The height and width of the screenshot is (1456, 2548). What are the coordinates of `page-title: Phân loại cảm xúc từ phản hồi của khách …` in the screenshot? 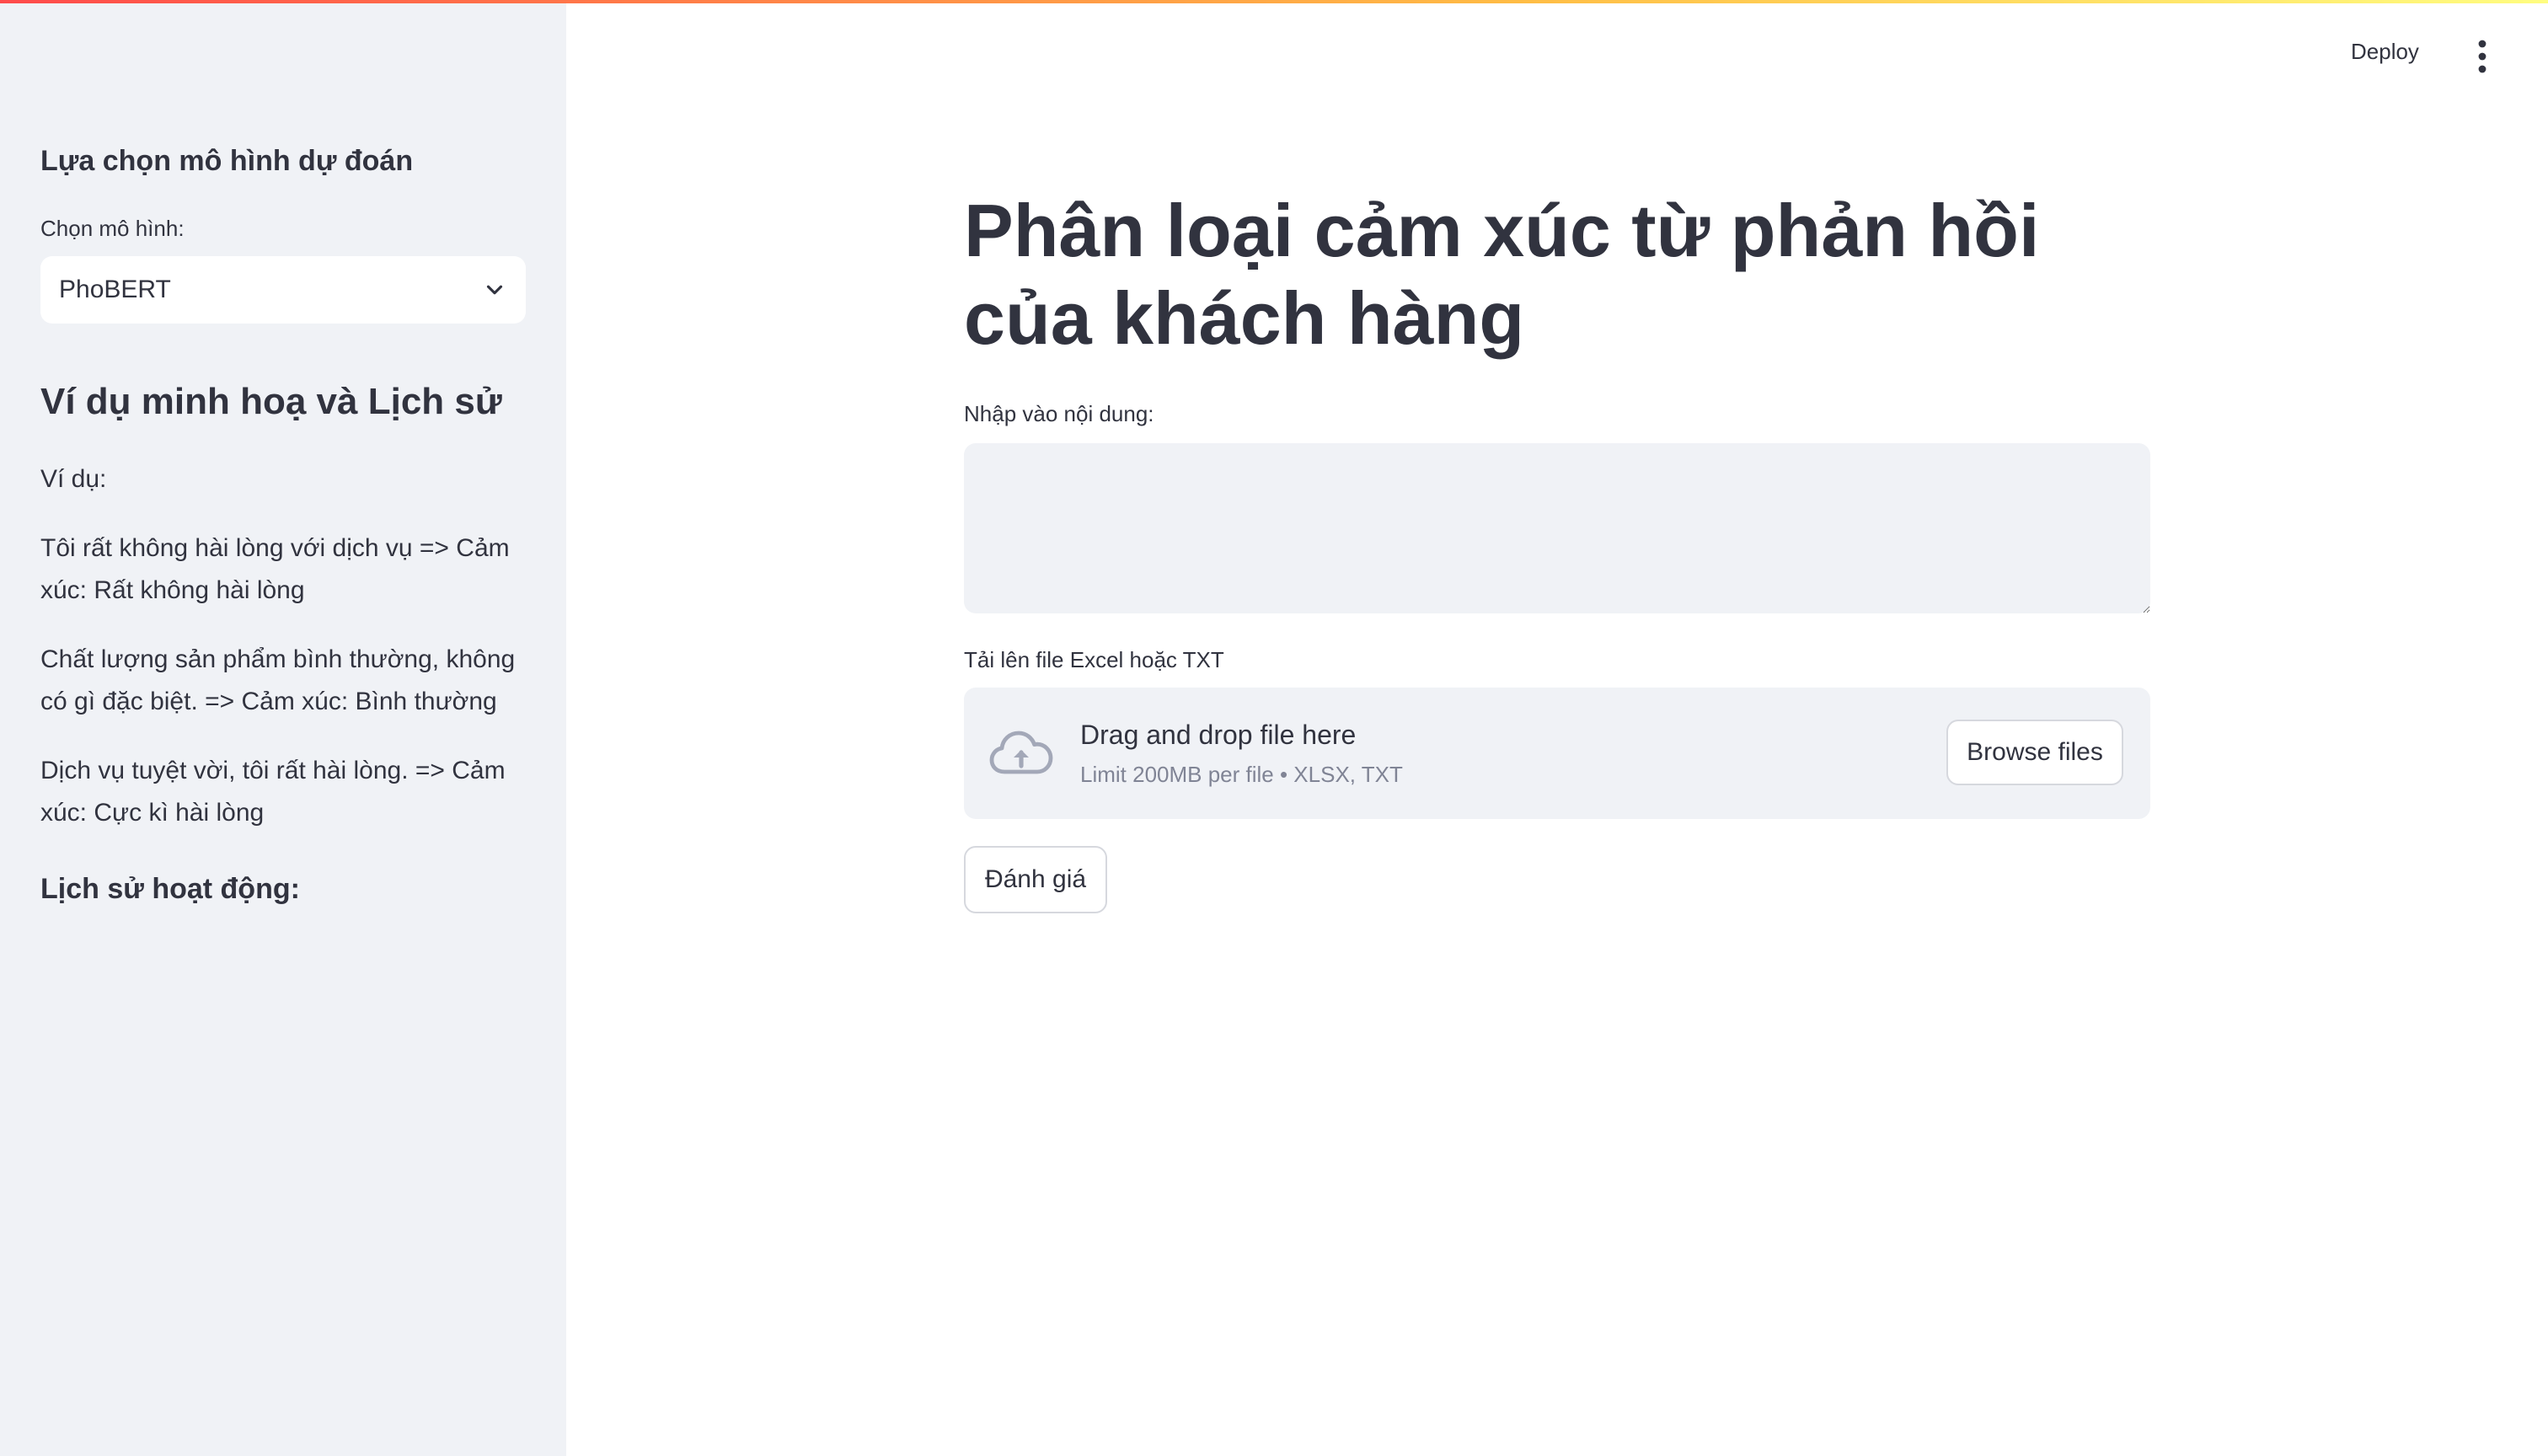 It's located at (1502, 274).